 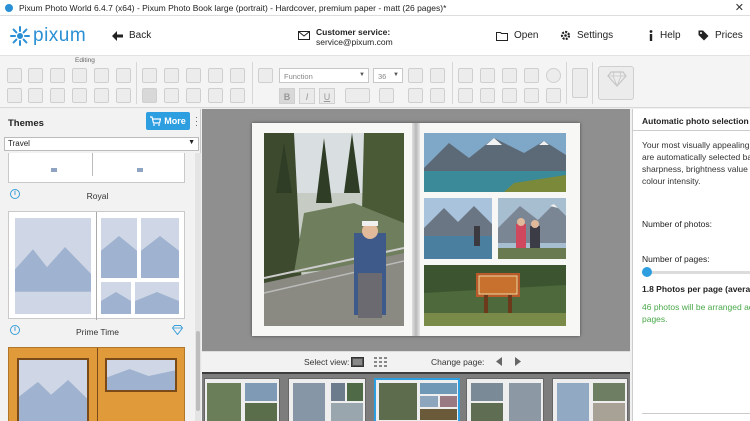 What do you see at coordinates (380, 362) in the screenshot?
I see `grid-view-icon` at bounding box center [380, 362].